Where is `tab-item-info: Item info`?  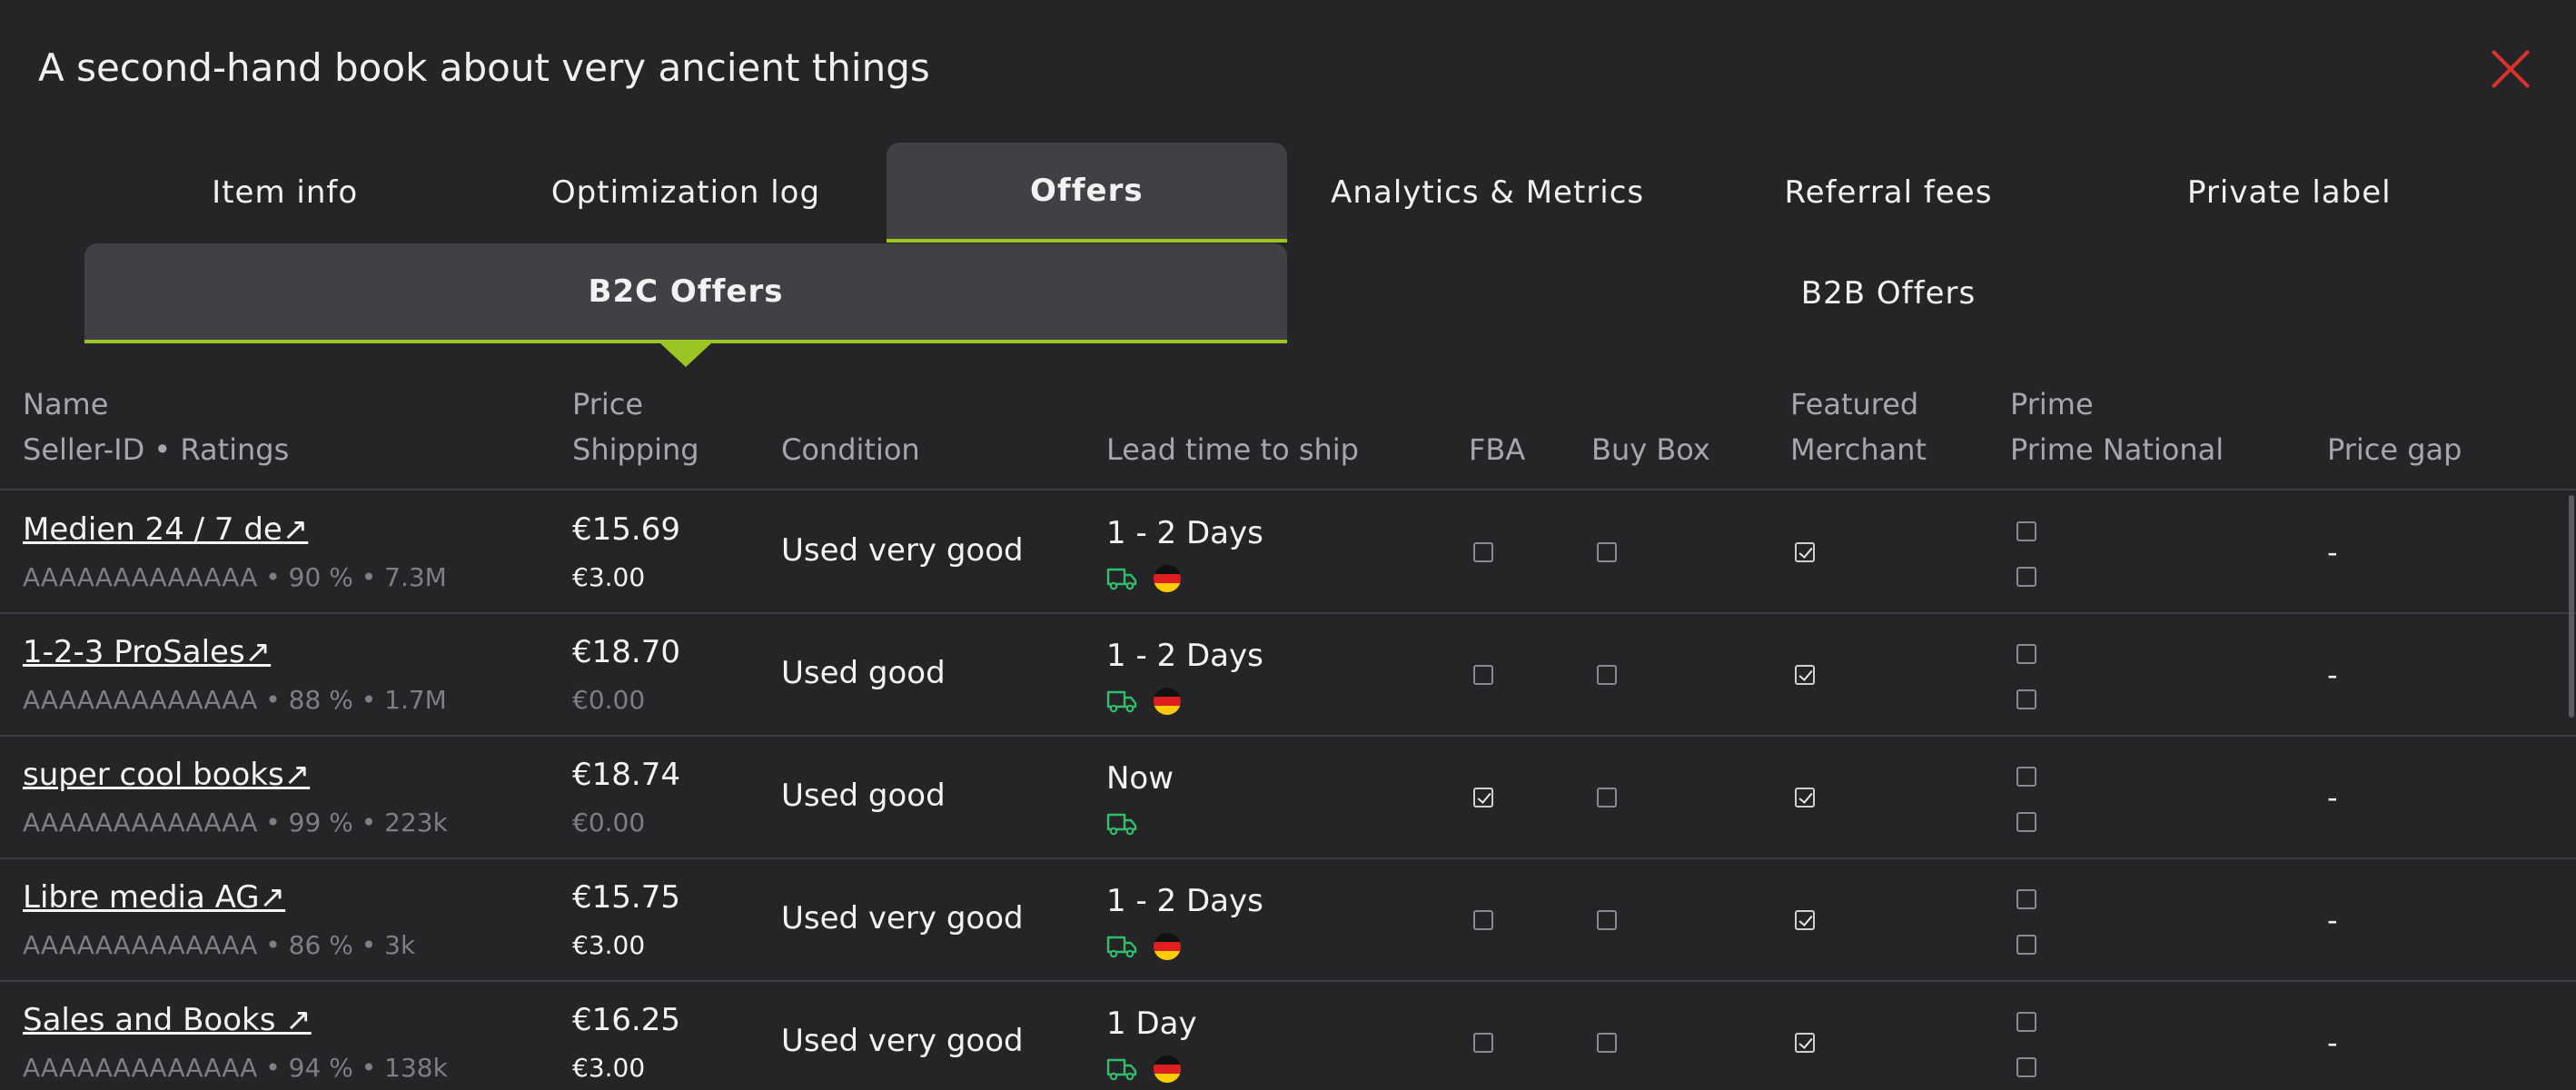
tab-item-info: Item info is located at coordinates (284, 193).